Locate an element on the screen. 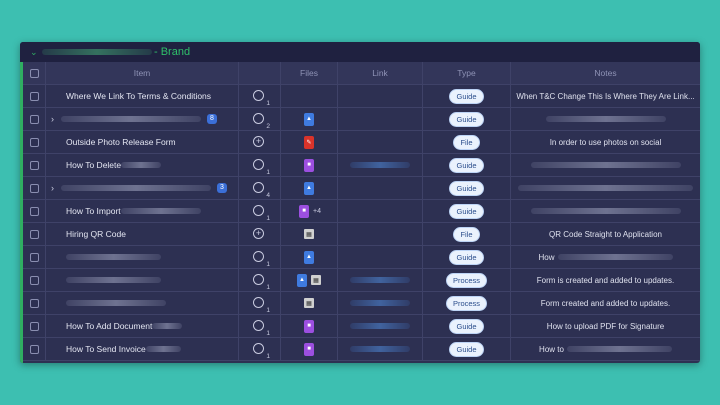 This screenshot has width=720, height=405. item-cell: Hiring QR Code is located at coordinates (142, 234).